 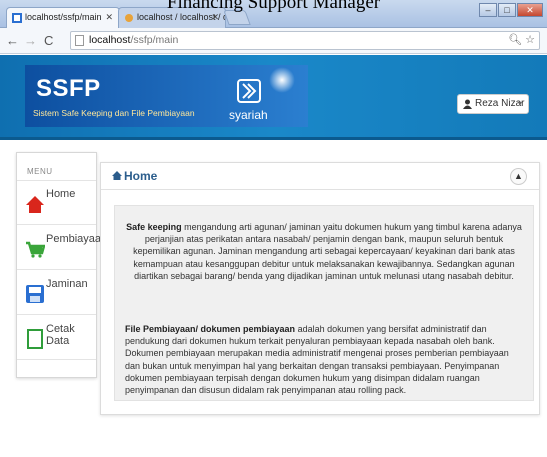 What do you see at coordinates (12, 40) in the screenshot?
I see `back-icon: ←` at bounding box center [12, 40].